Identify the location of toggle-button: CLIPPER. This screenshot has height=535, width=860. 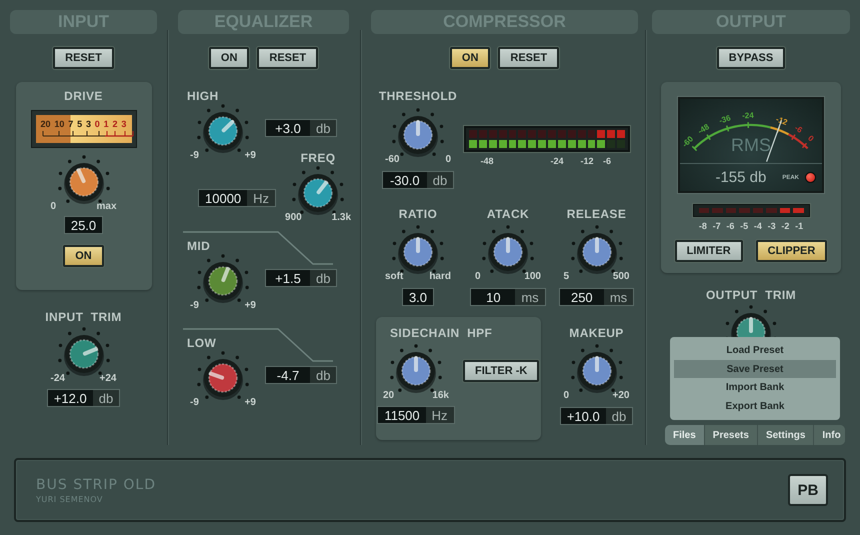
(792, 251).